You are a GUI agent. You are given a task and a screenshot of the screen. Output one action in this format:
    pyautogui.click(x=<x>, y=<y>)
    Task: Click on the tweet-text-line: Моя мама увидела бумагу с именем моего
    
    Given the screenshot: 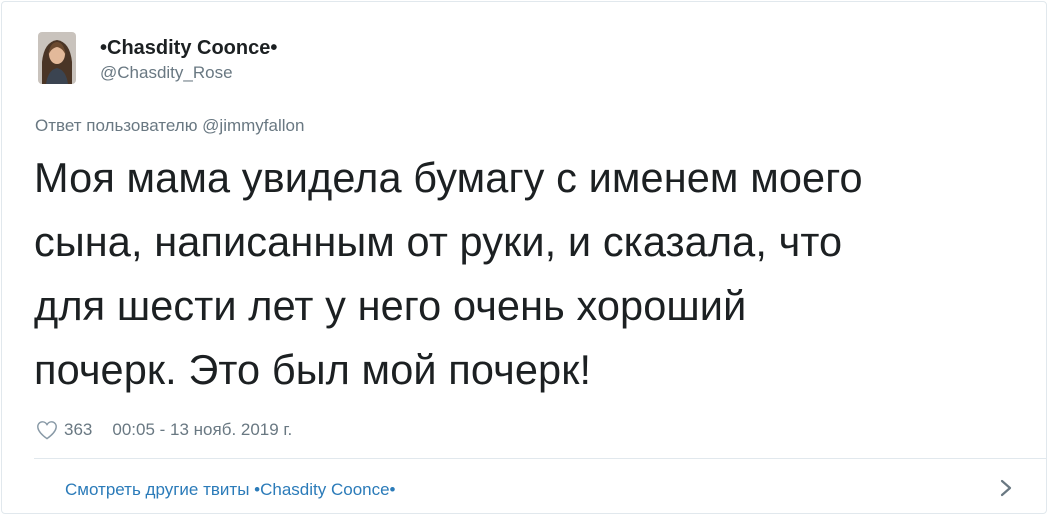 What is the action you would take?
    pyautogui.click(x=448, y=177)
    